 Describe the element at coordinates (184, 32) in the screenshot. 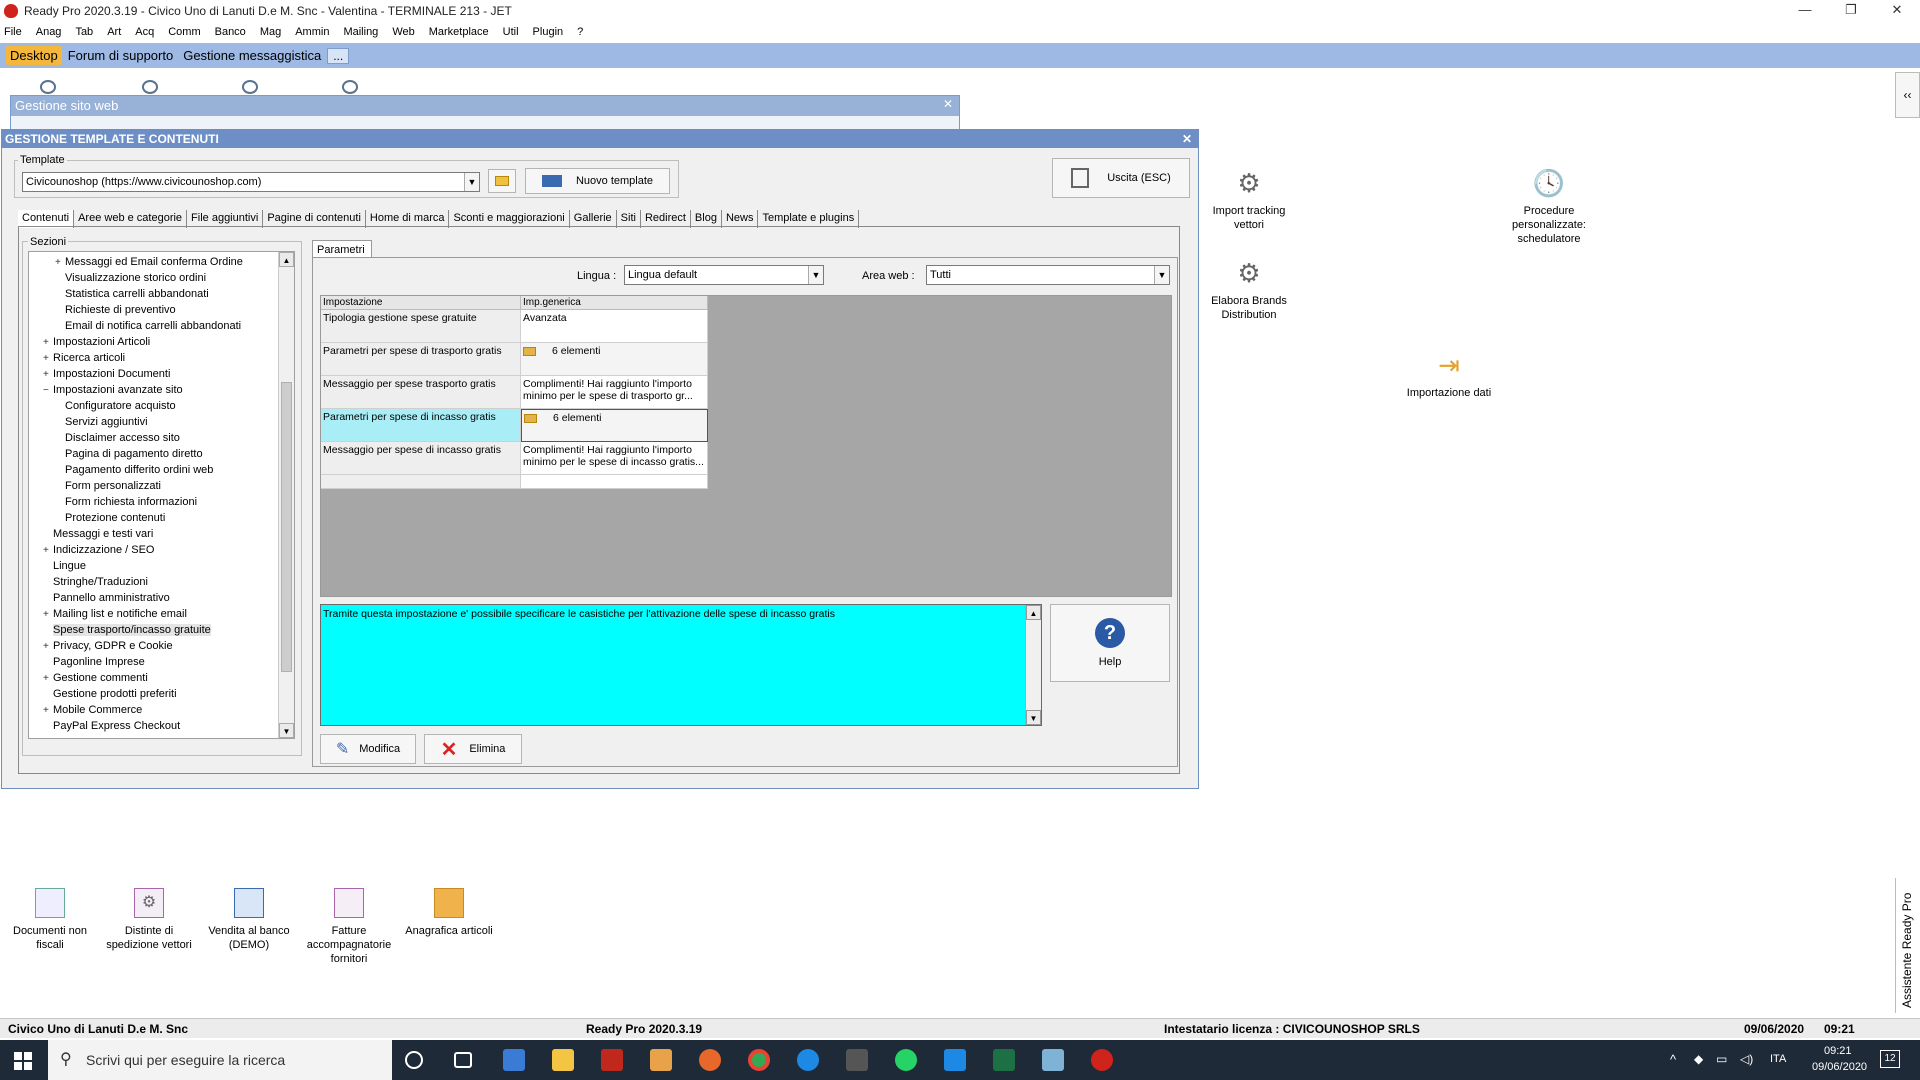

I see `menu-comm: Comm` at that location.